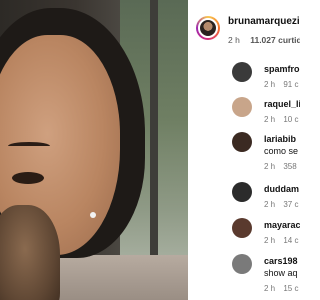 Image resolution: width=320 pixels, height=300 pixels. I want to click on commenter-username: mayarac, so click(282, 225).